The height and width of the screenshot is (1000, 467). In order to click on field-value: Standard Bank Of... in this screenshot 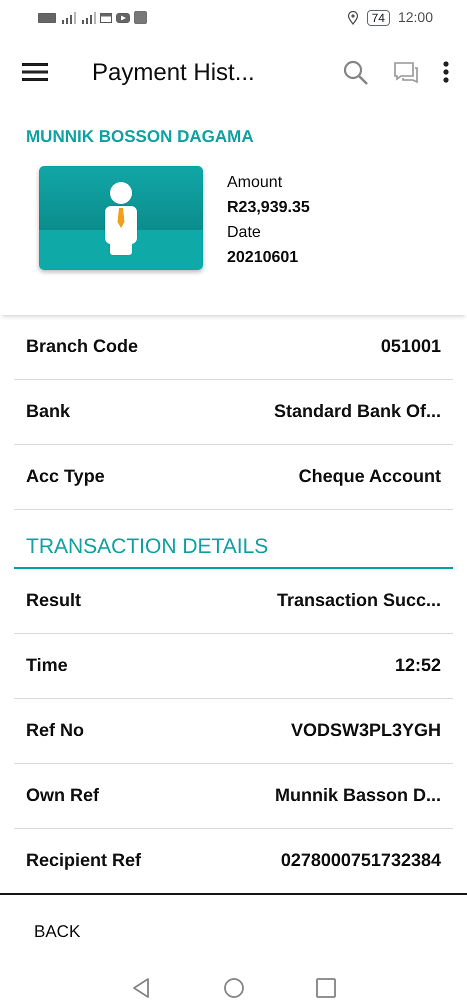, I will do `click(357, 411)`.